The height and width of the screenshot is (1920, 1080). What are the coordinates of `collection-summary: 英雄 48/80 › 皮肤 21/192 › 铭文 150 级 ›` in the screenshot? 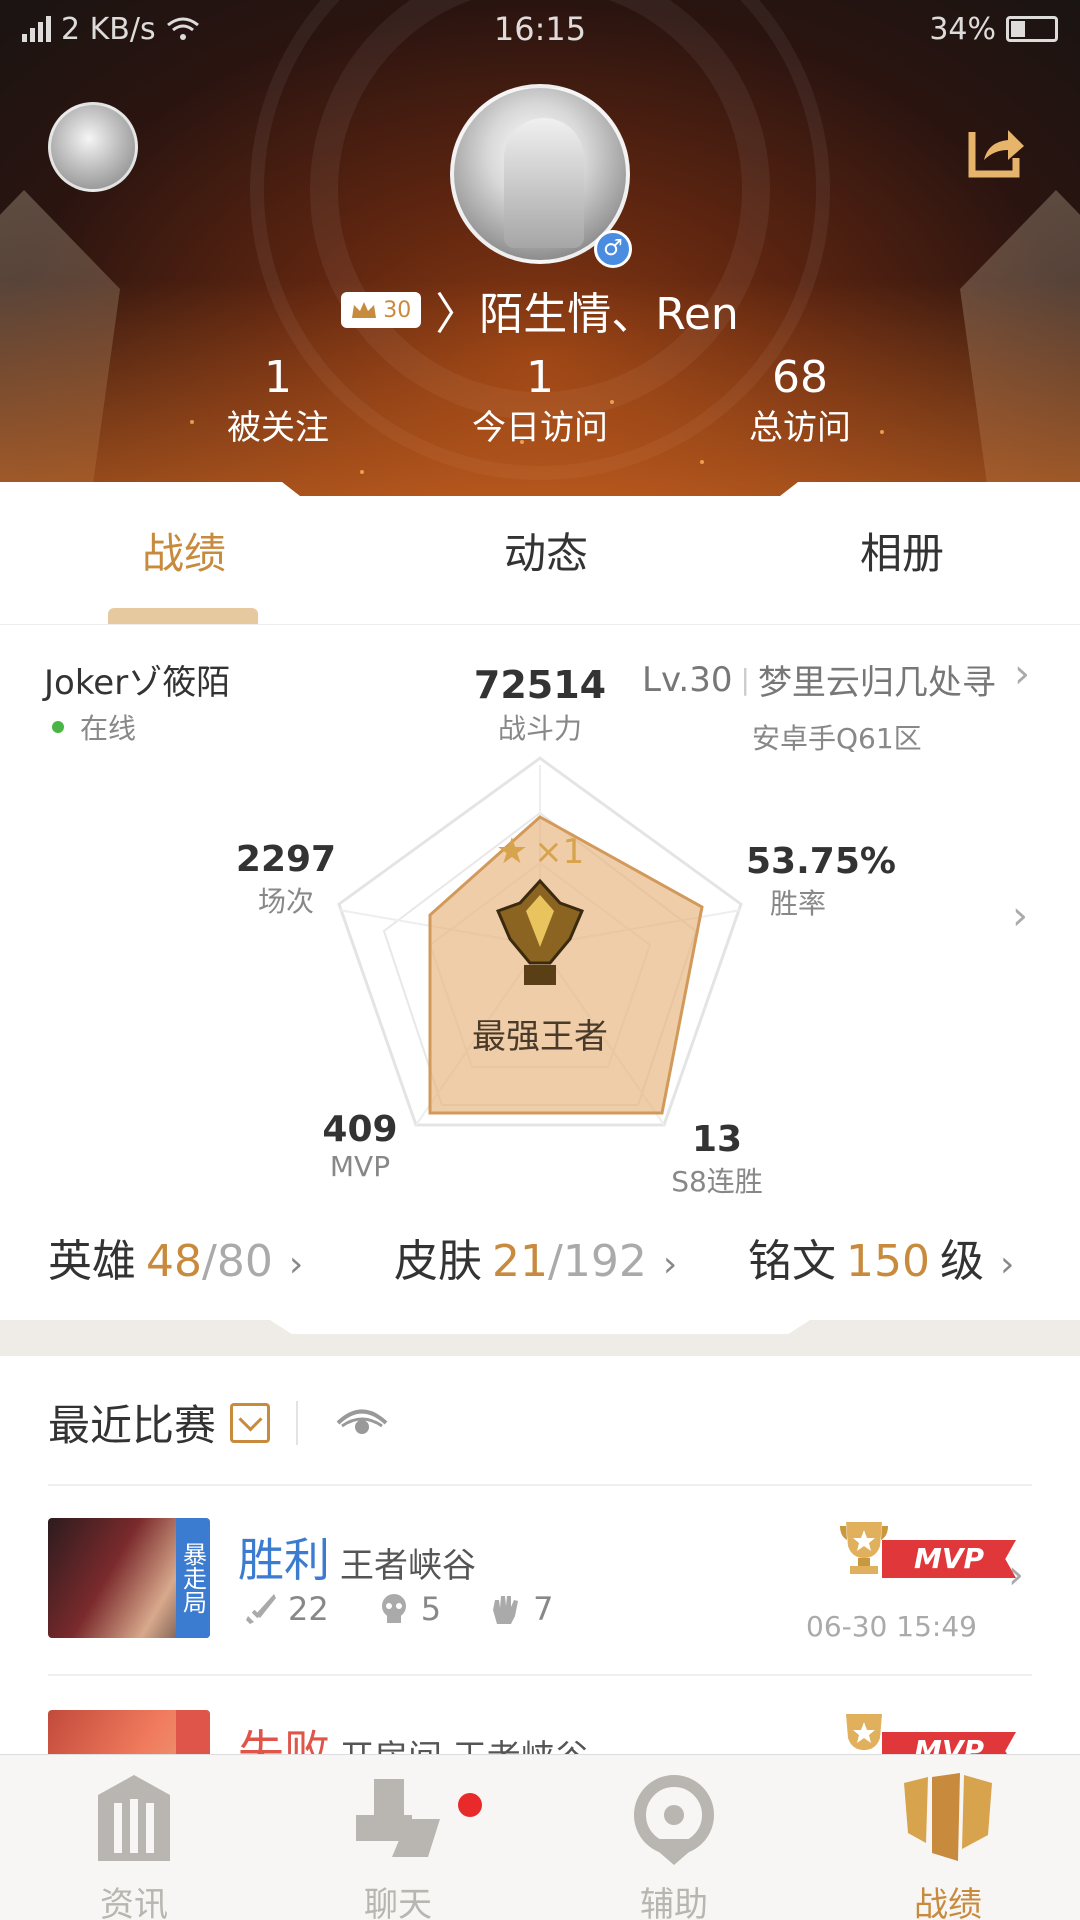 It's located at (540, 1260).